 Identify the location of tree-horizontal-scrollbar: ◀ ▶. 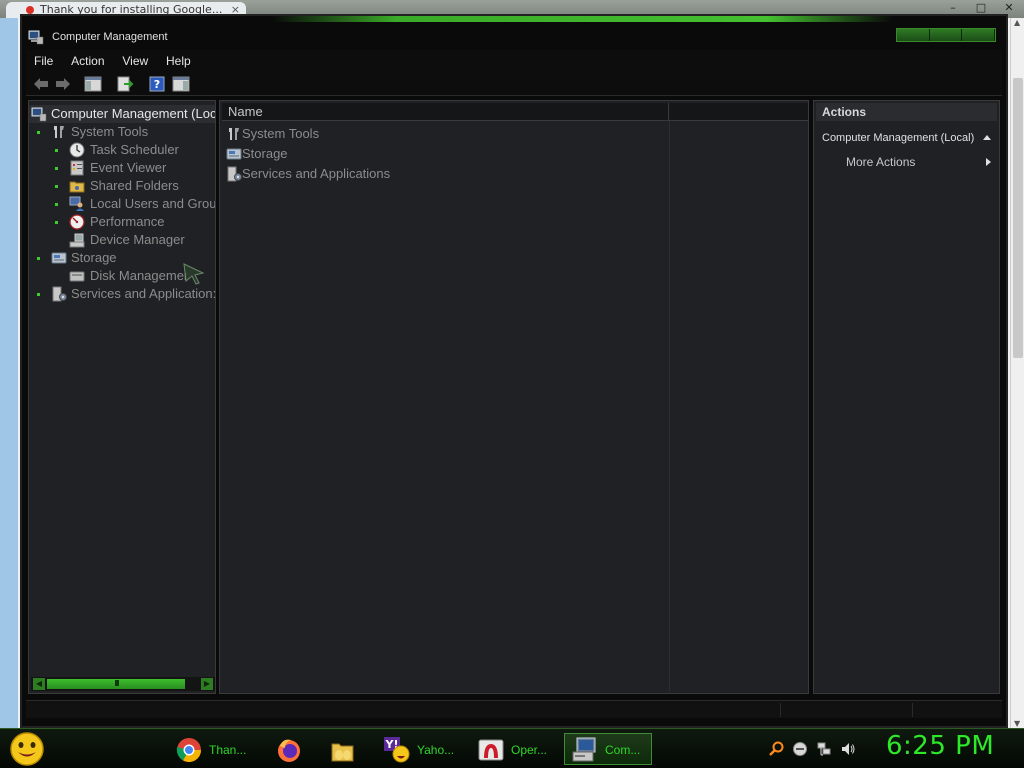
(123, 684).